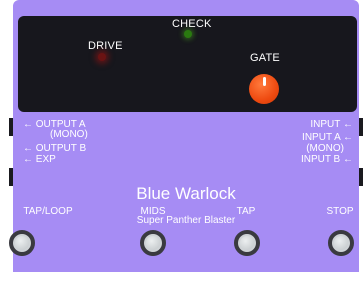  I want to click on stop-label: STOP, so click(340, 211).